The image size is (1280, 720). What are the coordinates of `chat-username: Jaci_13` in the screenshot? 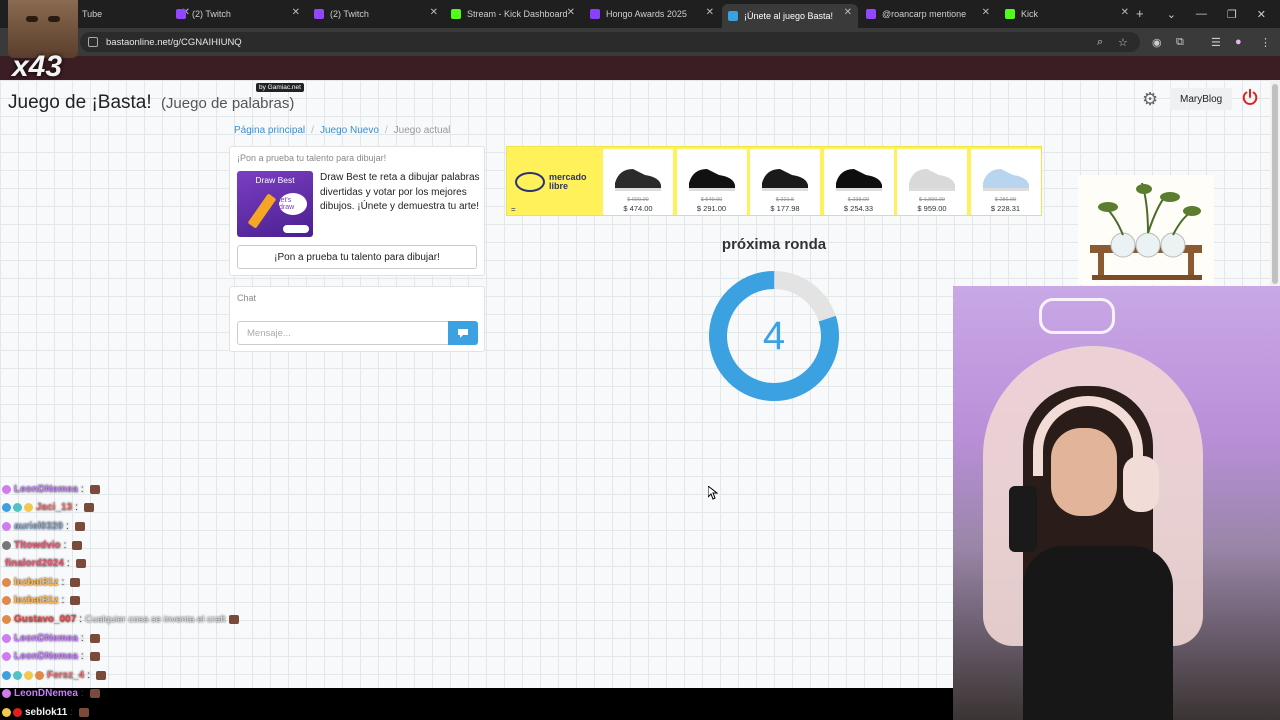 It's located at (54, 508).